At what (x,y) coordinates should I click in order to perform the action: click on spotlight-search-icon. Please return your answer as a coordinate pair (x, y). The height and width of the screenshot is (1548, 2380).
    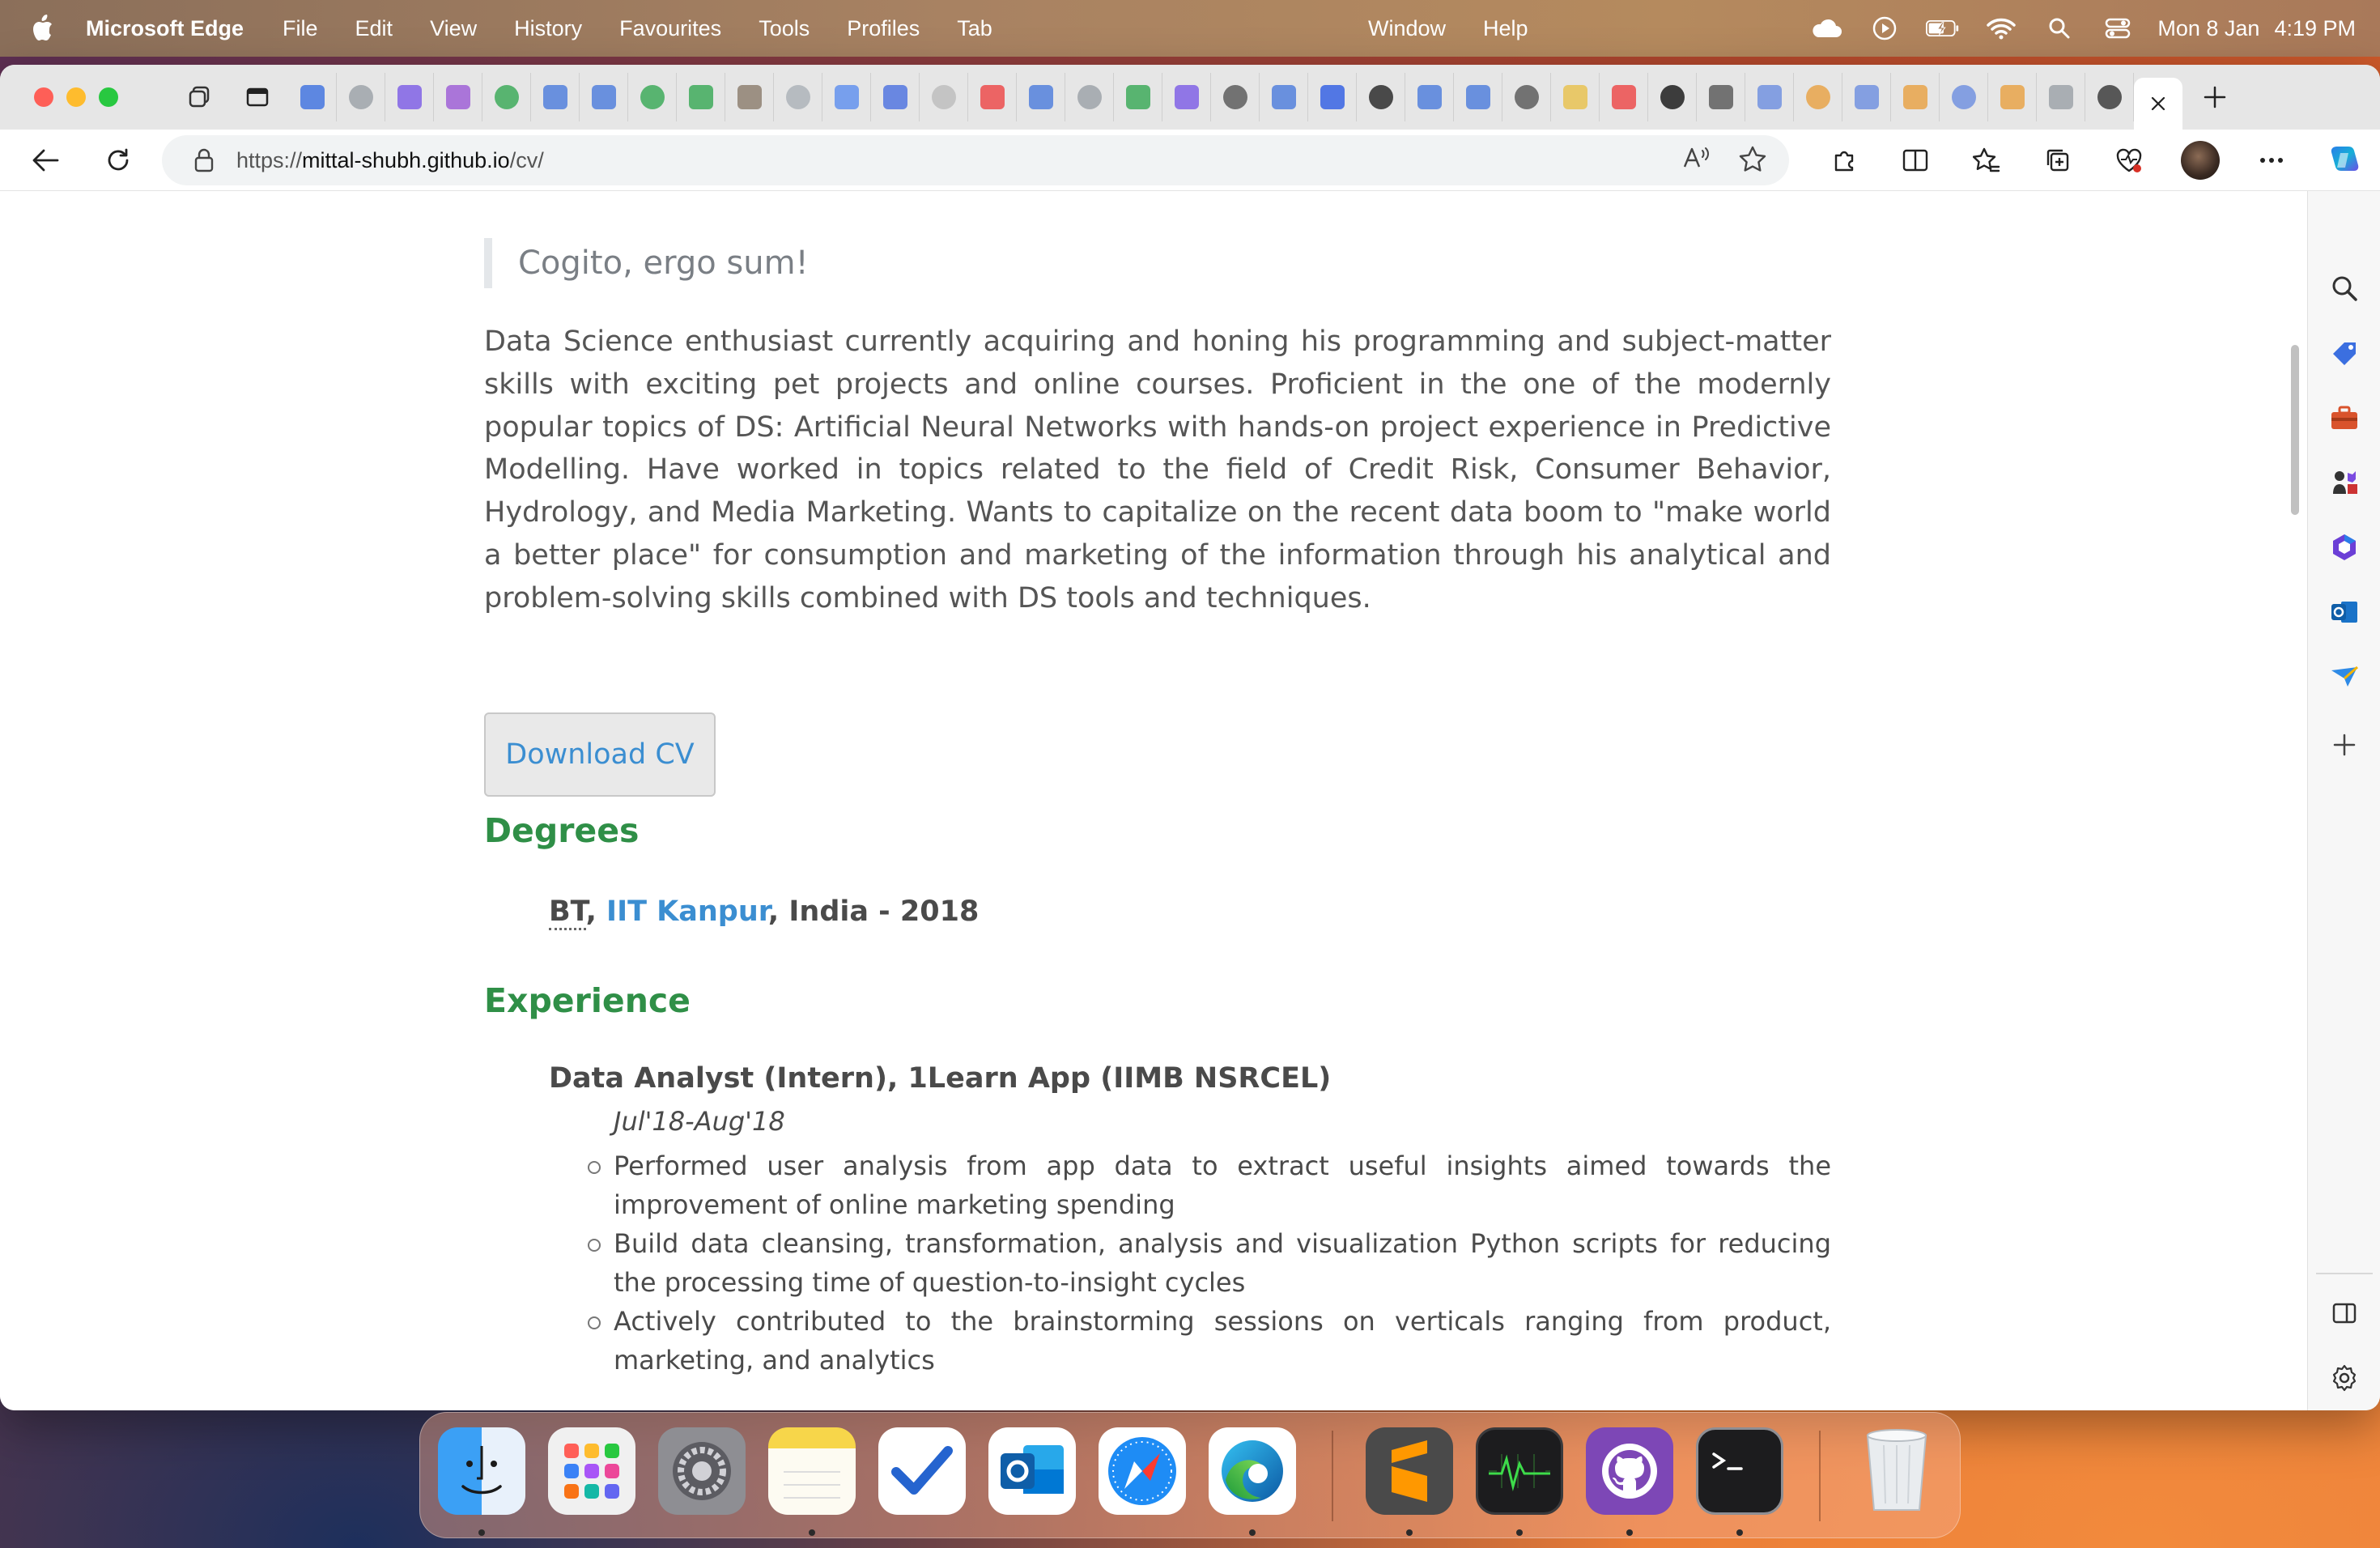
    Looking at the image, I should click on (2059, 29).